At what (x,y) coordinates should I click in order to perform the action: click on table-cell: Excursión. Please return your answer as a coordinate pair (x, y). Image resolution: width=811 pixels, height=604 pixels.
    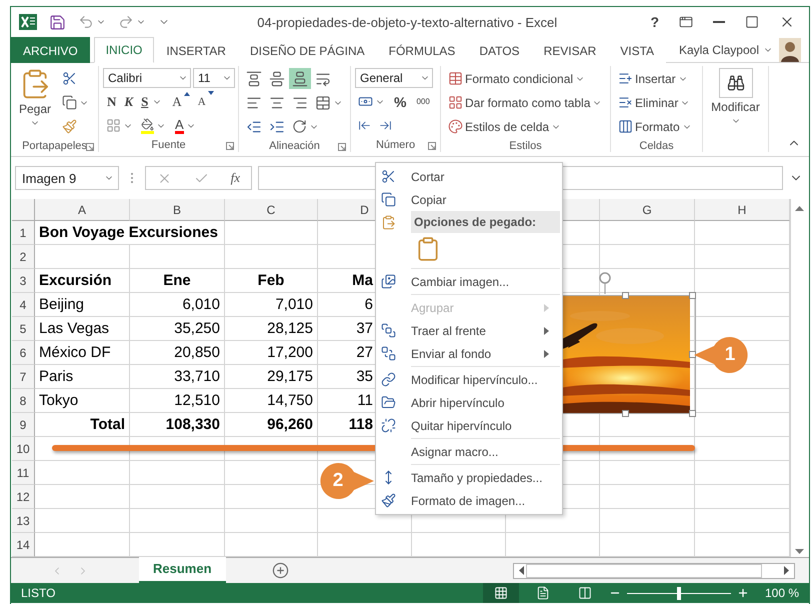
    Looking at the image, I should click on (82, 281).